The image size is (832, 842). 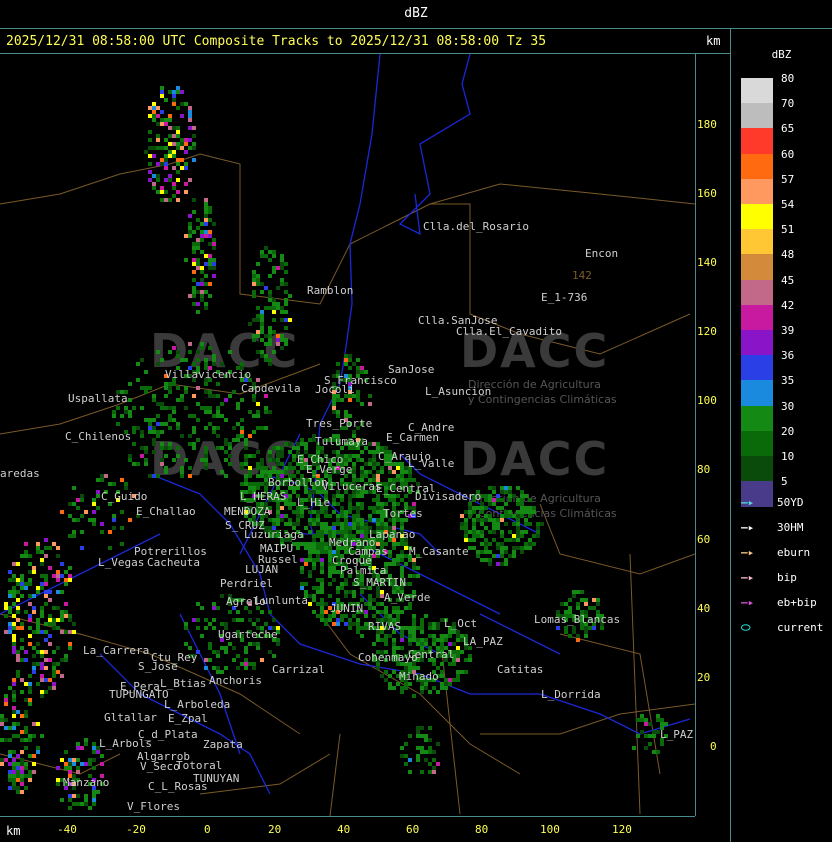 I want to click on legend-swatch-label: 36, so click(x=788, y=356).